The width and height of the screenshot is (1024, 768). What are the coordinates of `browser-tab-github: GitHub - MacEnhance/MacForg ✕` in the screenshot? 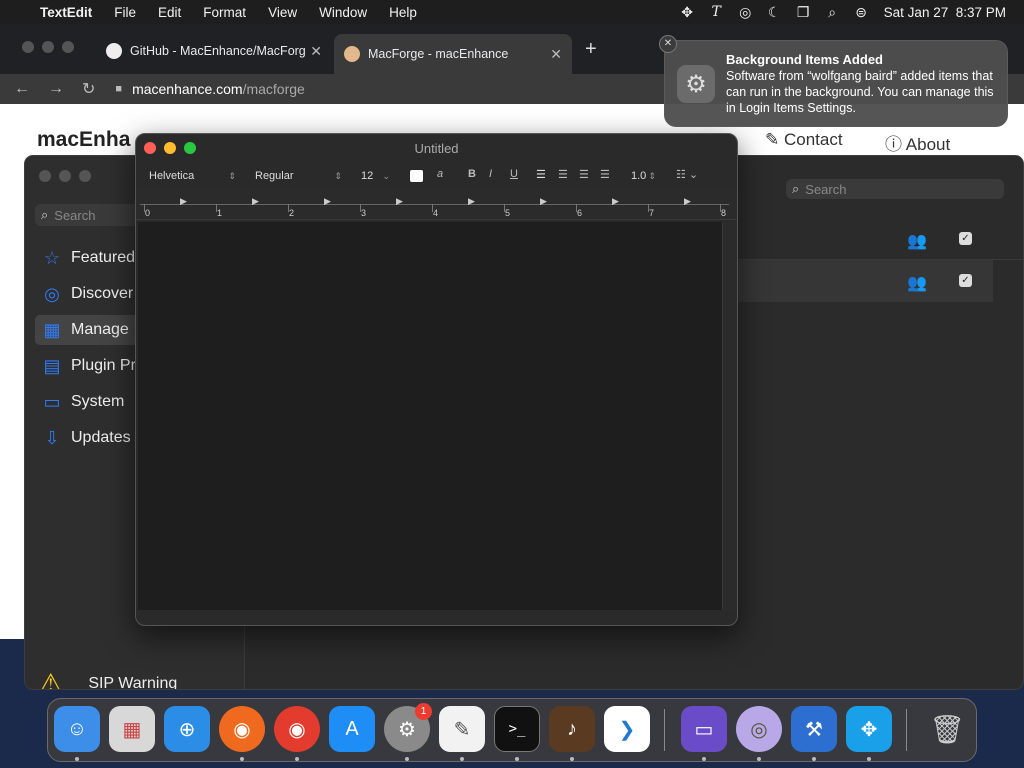 It's located at (214, 51).